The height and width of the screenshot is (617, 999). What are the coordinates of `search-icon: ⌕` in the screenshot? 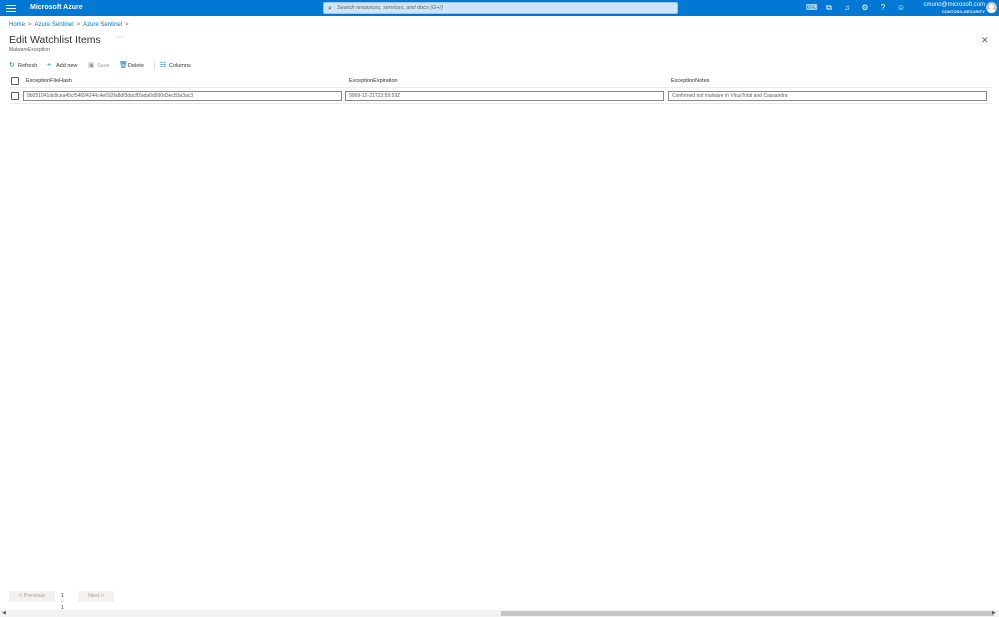 It's located at (330, 8).